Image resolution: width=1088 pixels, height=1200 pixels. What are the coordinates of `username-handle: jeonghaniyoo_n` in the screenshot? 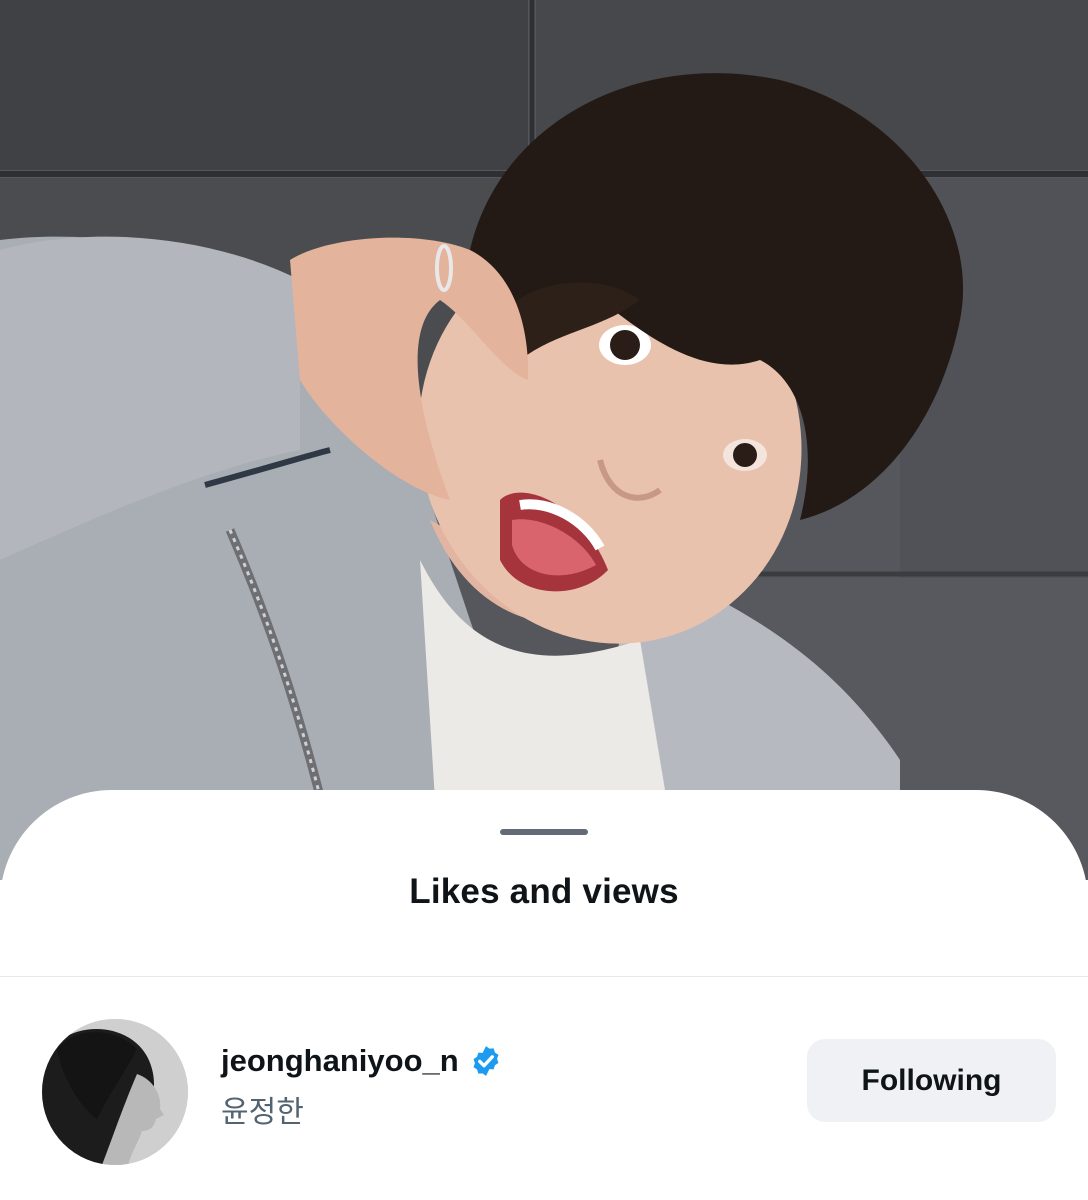 It's located at (340, 1061).